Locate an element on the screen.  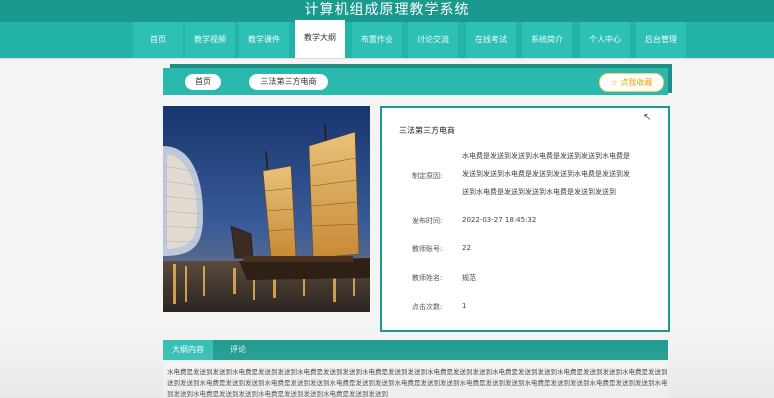
breadcrumb-current: 三法第三方电商 is located at coordinates (288, 82).